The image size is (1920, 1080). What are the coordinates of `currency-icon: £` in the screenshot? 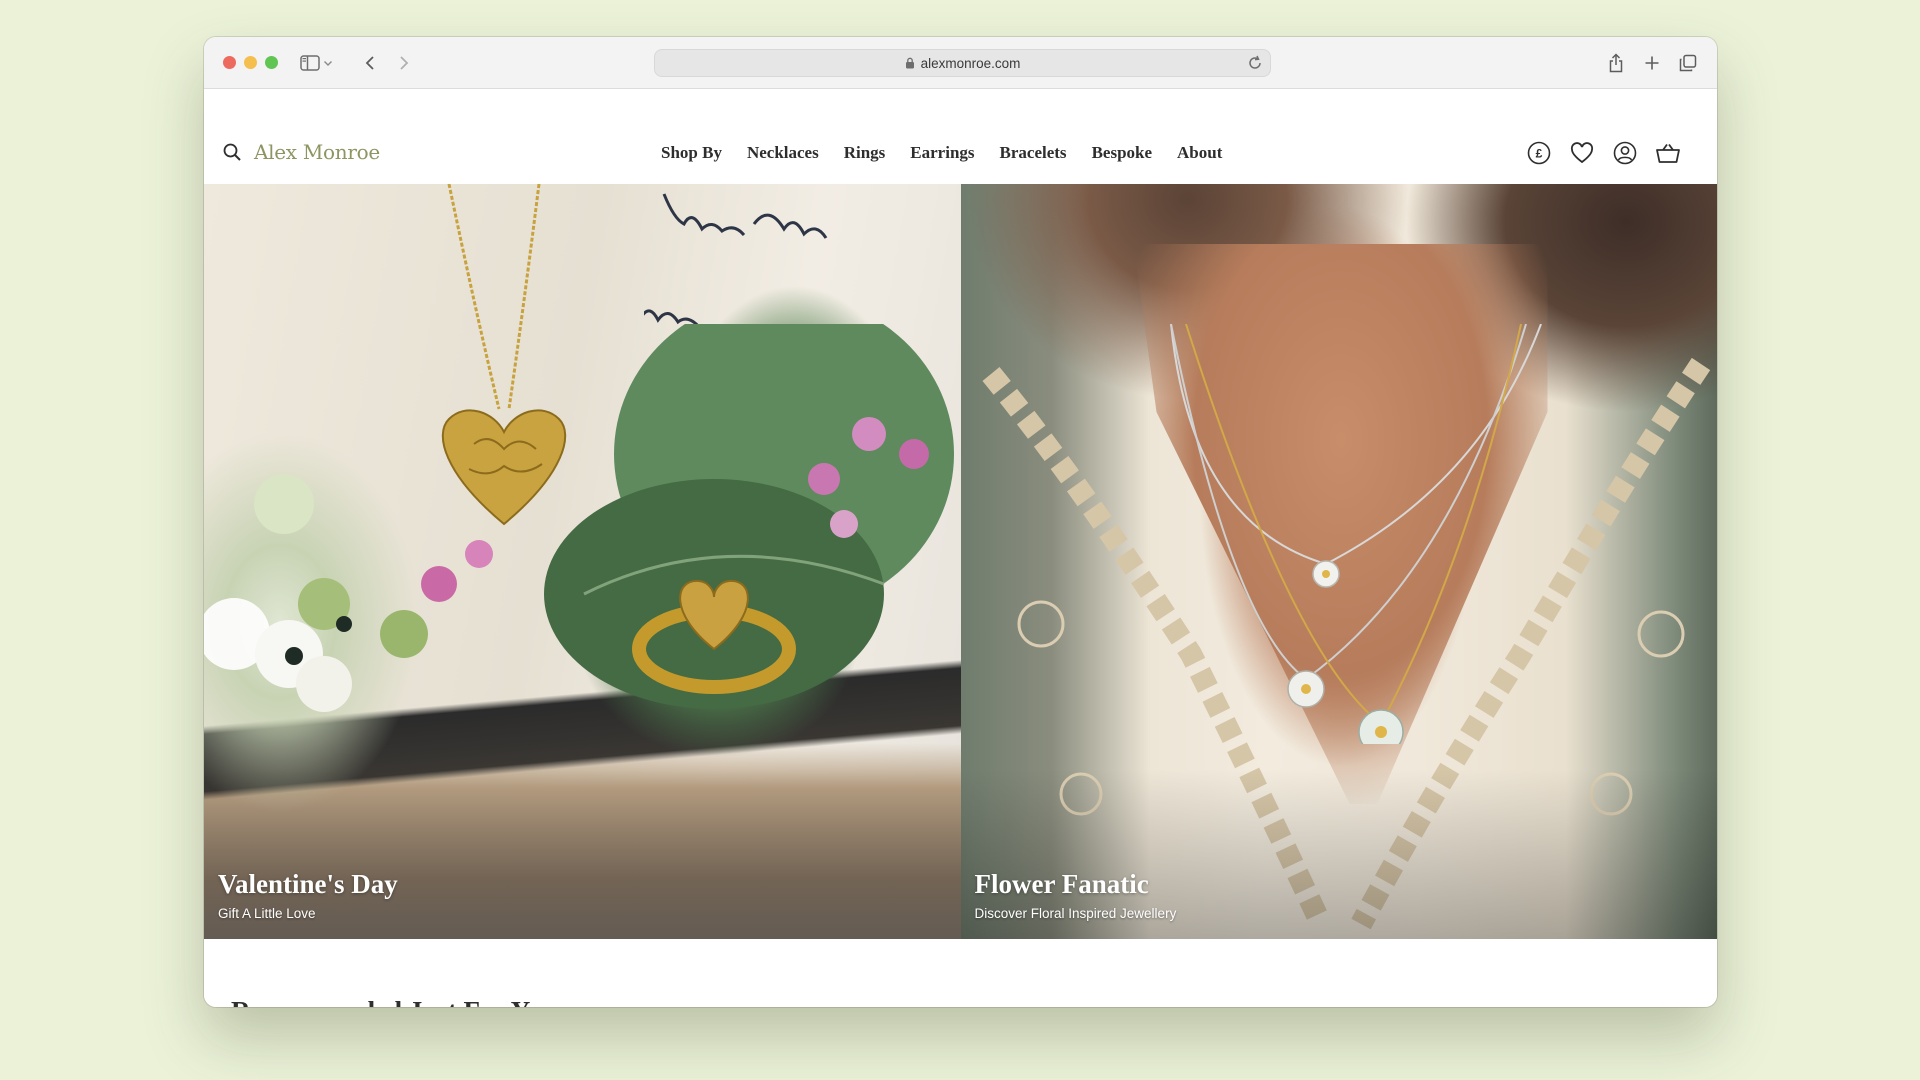 It's located at (1539, 153).